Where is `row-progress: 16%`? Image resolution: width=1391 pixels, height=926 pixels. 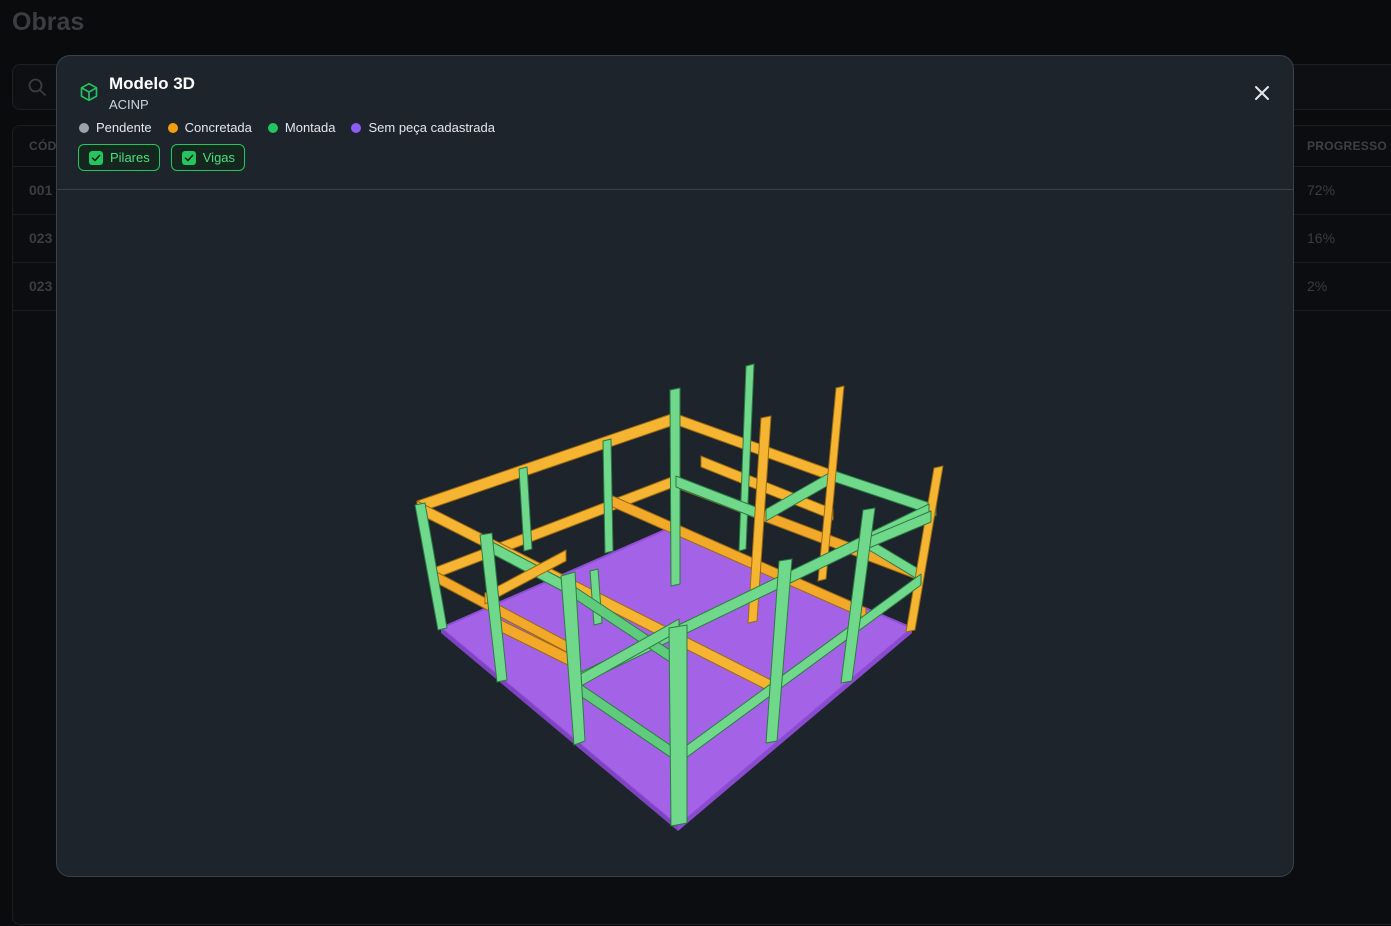
row-progress: 16% is located at coordinates (1321, 238).